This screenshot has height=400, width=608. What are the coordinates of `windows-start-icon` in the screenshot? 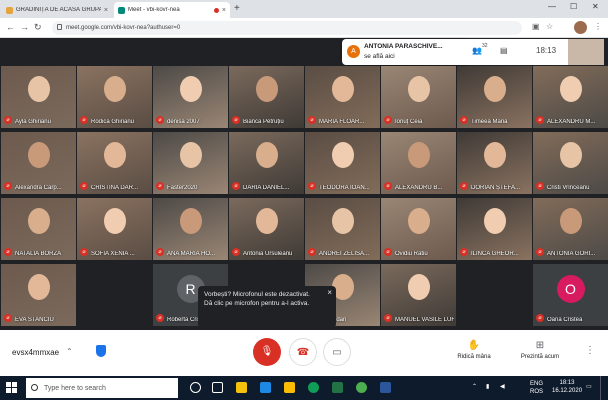 It's located at (11, 387).